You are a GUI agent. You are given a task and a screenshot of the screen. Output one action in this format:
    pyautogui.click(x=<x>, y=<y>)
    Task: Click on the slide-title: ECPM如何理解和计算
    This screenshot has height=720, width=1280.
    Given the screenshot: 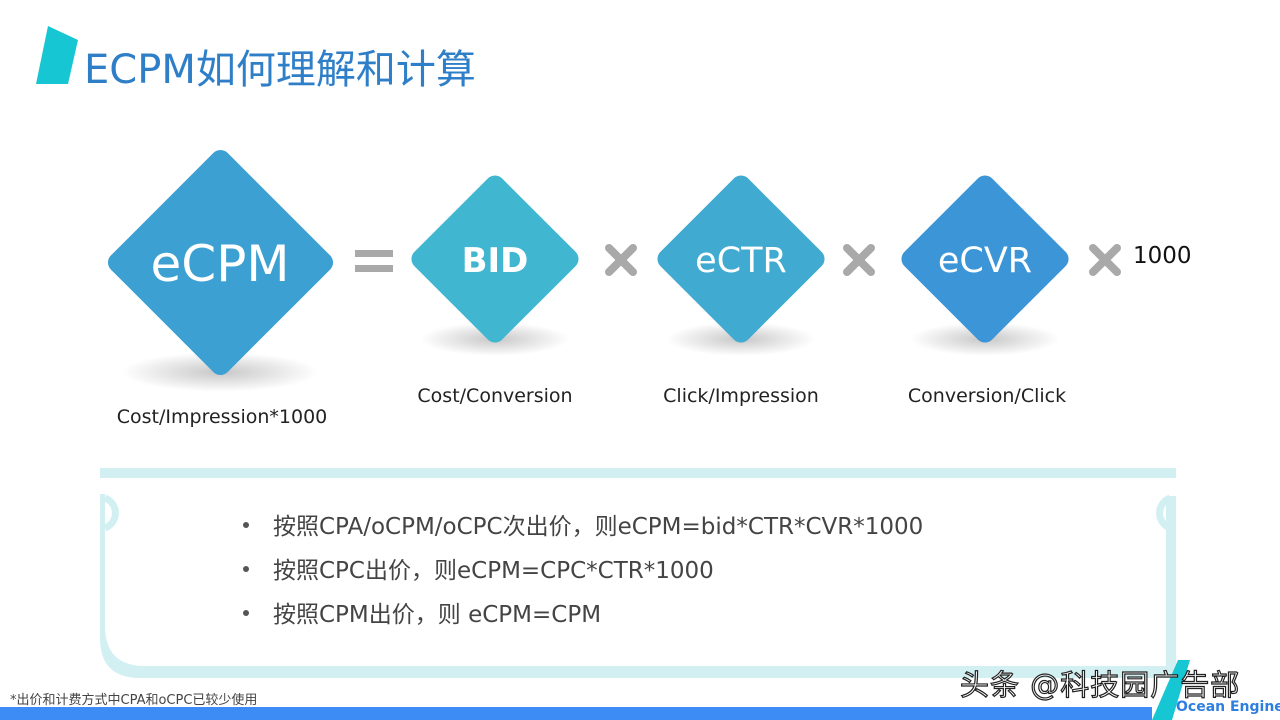 What is the action you would take?
    pyautogui.click(x=280, y=70)
    